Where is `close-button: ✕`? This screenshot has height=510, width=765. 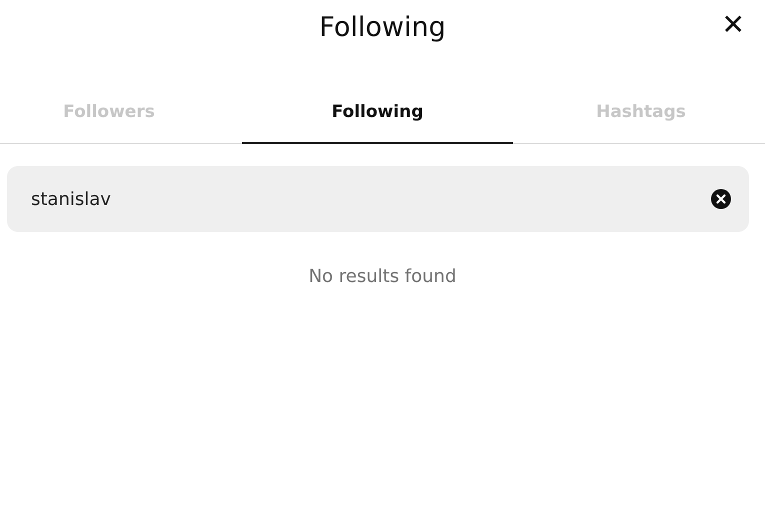 close-button: ✕ is located at coordinates (733, 24).